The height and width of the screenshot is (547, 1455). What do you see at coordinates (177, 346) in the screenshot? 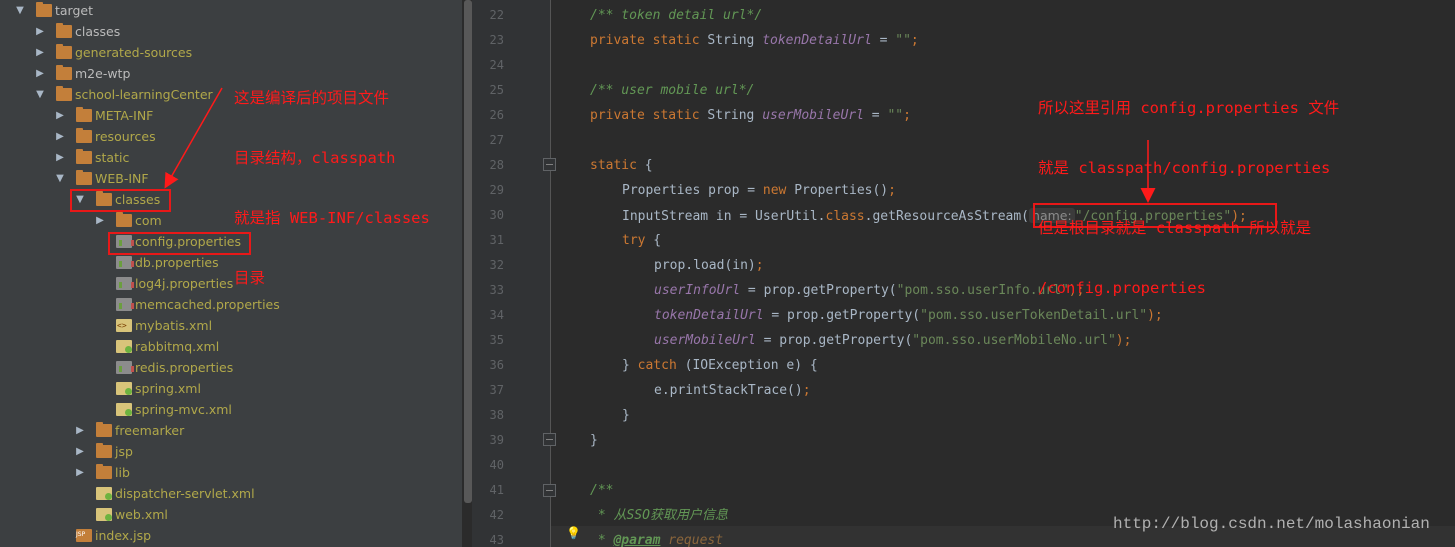
I see `tree-item-label: rabbitmq.xml` at bounding box center [177, 346].